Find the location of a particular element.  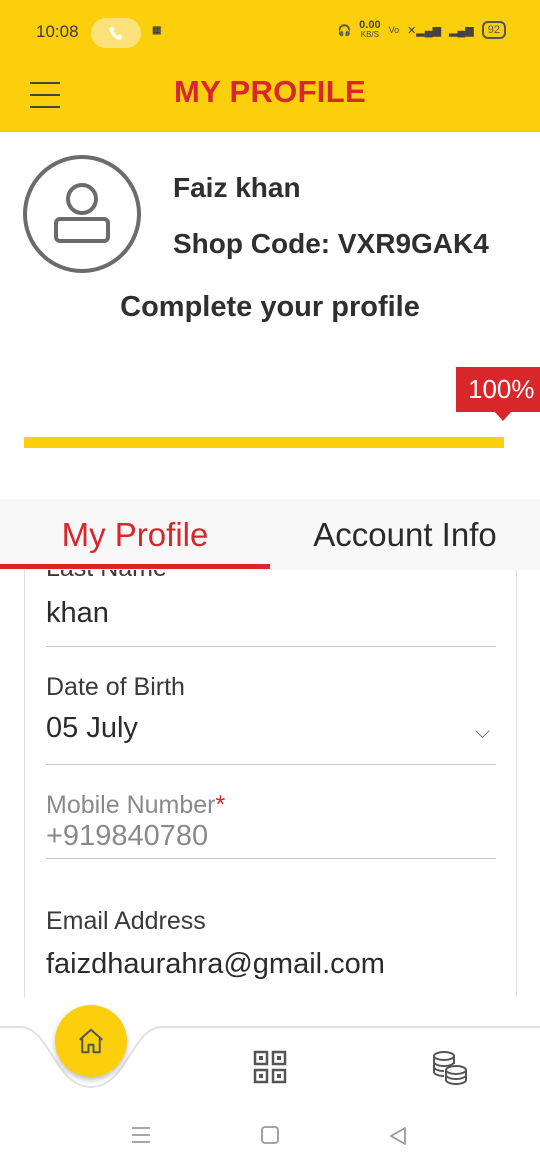

dob-label: Date of Birth is located at coordinates (115, 687).